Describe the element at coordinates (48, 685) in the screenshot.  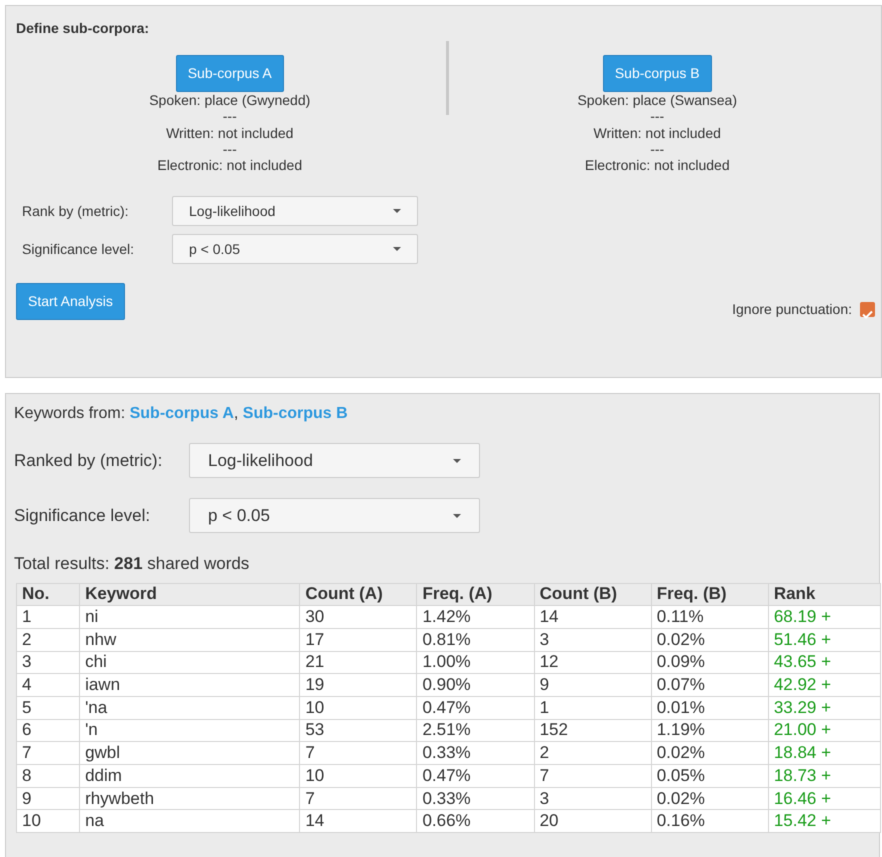
I see `table-cell: 4` at that location.